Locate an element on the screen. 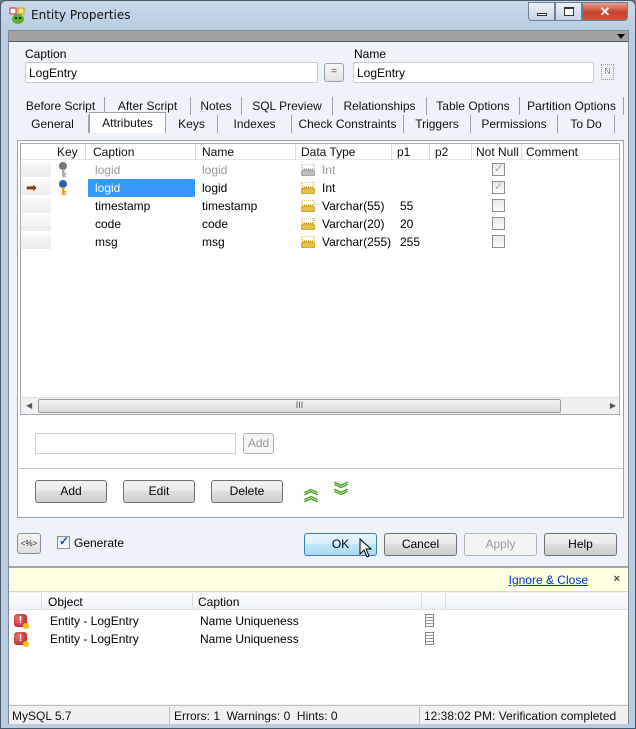 The height and width of the screenshot is (729, 636). attribute-row: ➡ logid logid Int is located at coordinates (320, 188).